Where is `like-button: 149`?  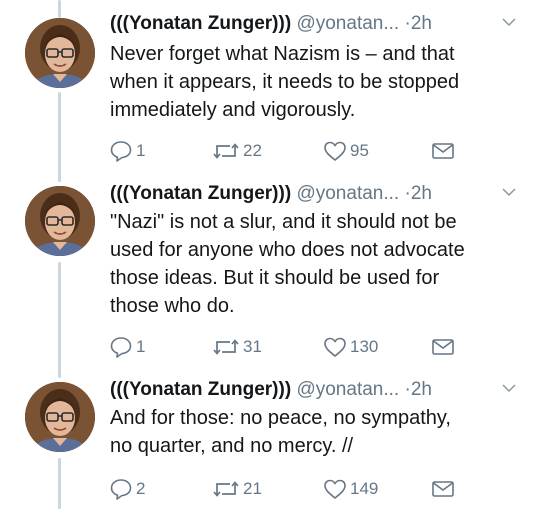 like-button: 149 is located at coordinates (350, 489).